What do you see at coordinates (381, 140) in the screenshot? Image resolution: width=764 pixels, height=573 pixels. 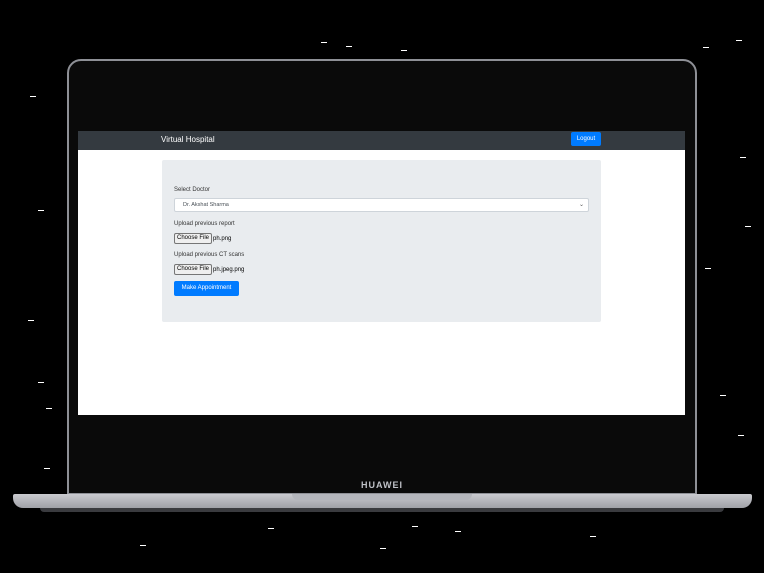 I see `navbar: Virtual Hospital Logout` at bounding box center [381, 140].